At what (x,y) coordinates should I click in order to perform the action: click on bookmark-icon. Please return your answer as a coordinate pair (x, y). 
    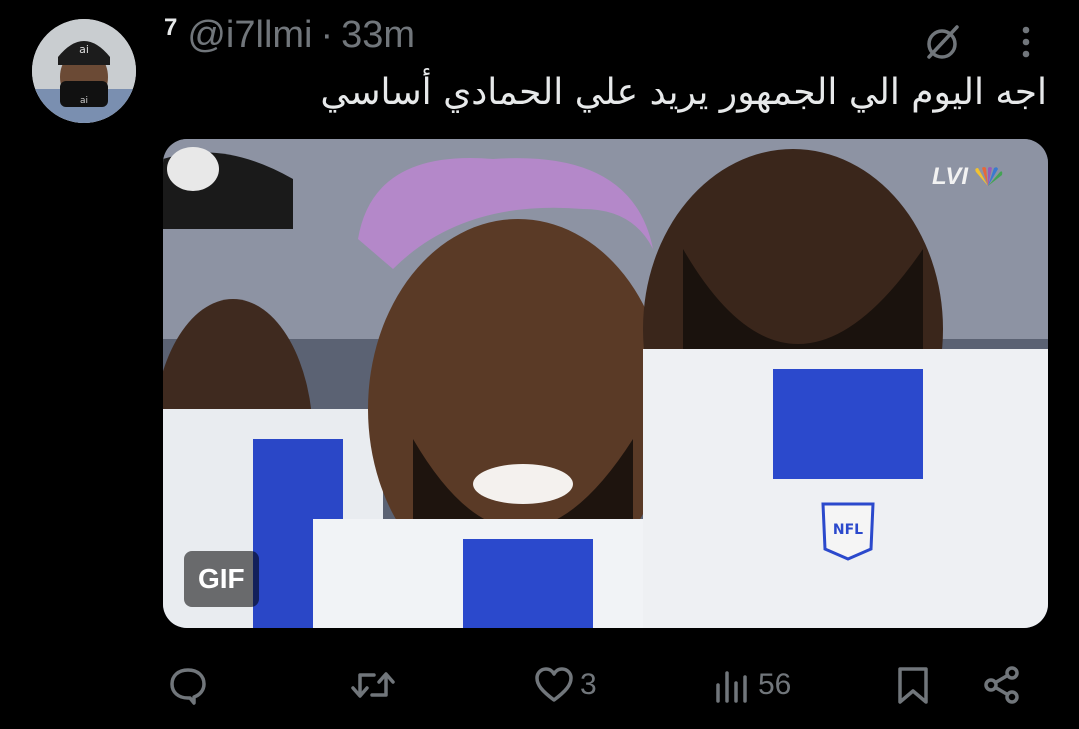
    Looking at the image, I should click on (913, 685).